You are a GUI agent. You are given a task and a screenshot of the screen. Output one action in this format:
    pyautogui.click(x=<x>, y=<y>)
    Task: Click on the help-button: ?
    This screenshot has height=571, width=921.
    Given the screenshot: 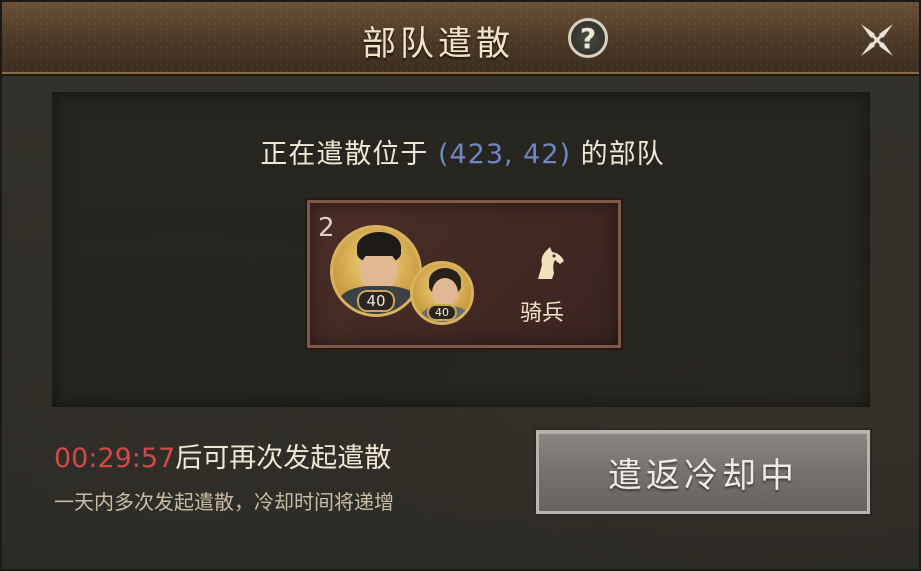 What is the action you would take?
    pyautogui.click(x=588, y=38)
    